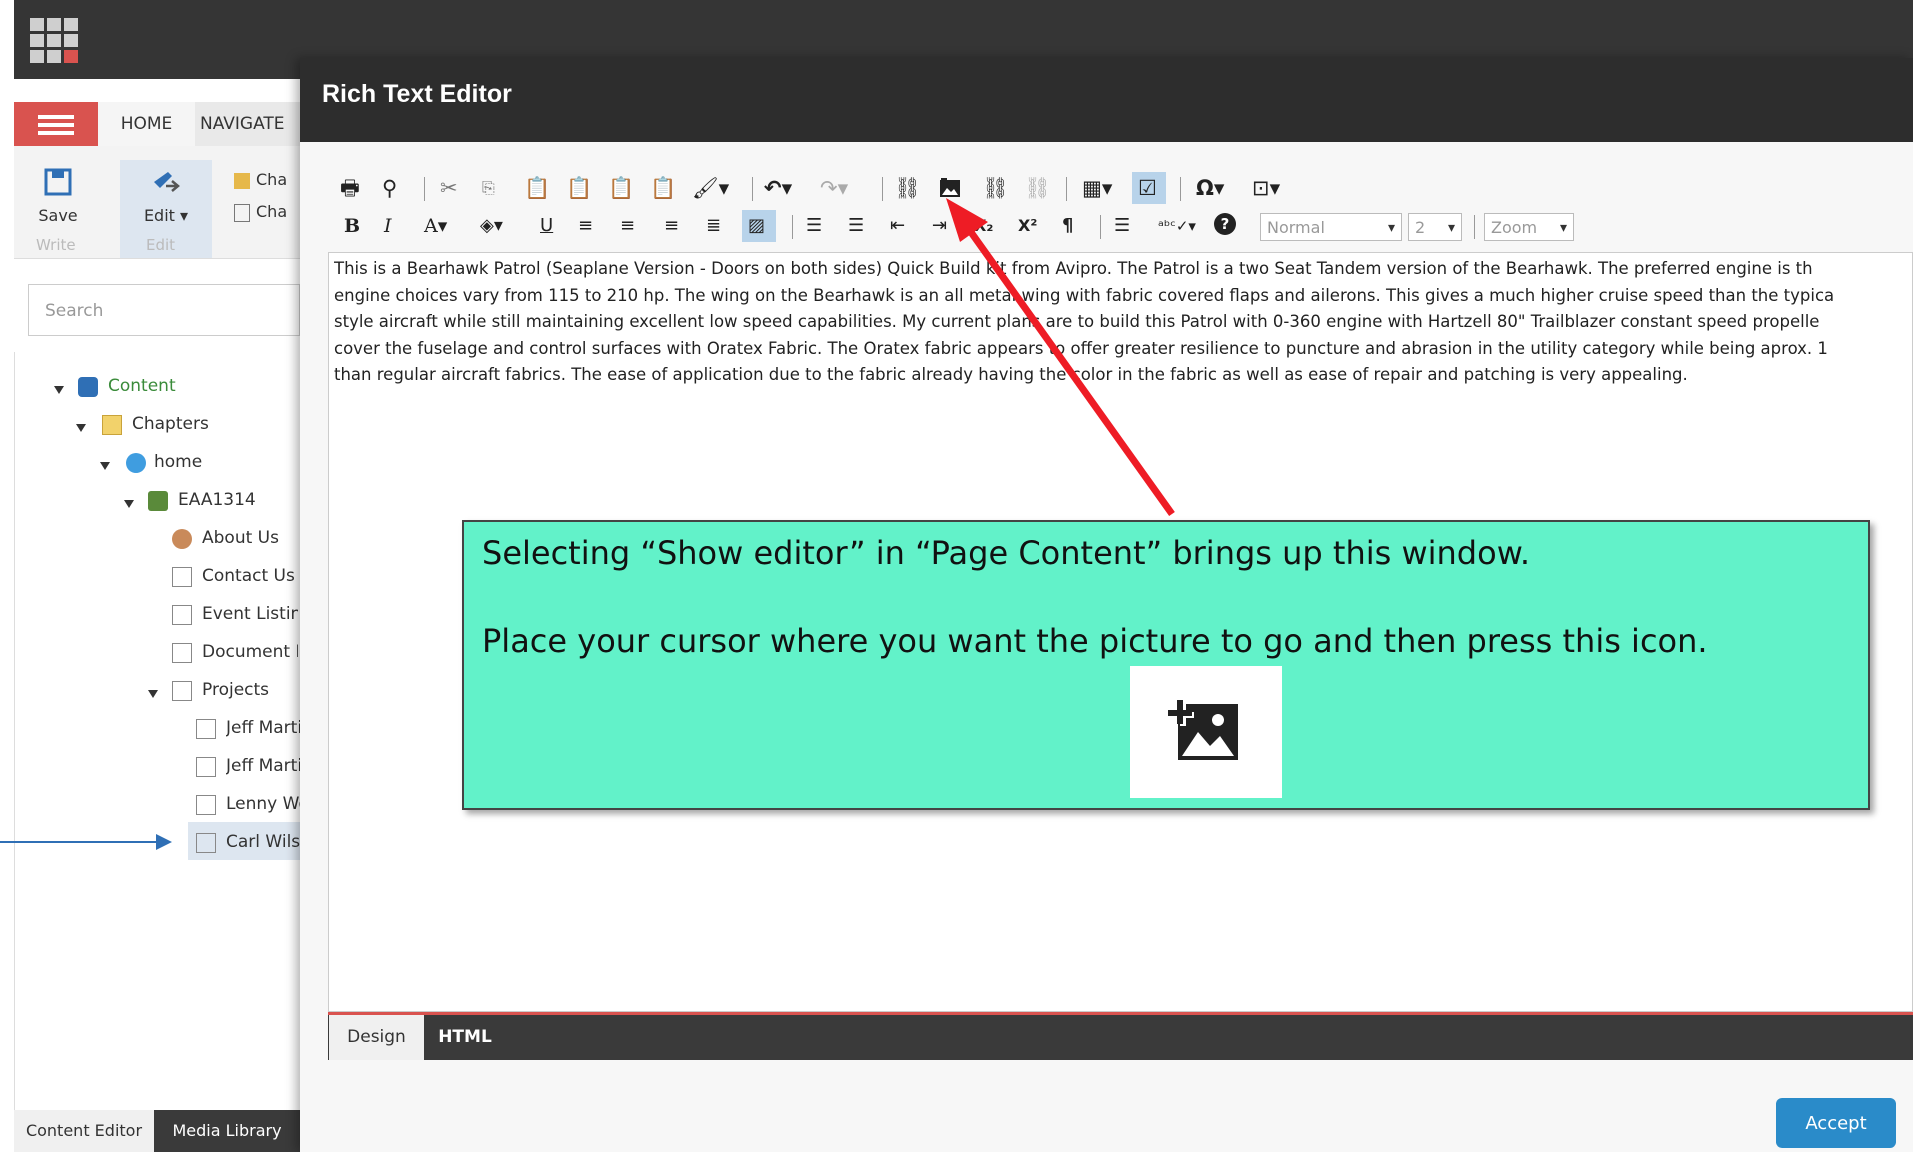  I want to click on annotation-red-arrow, so click(1060, 357).